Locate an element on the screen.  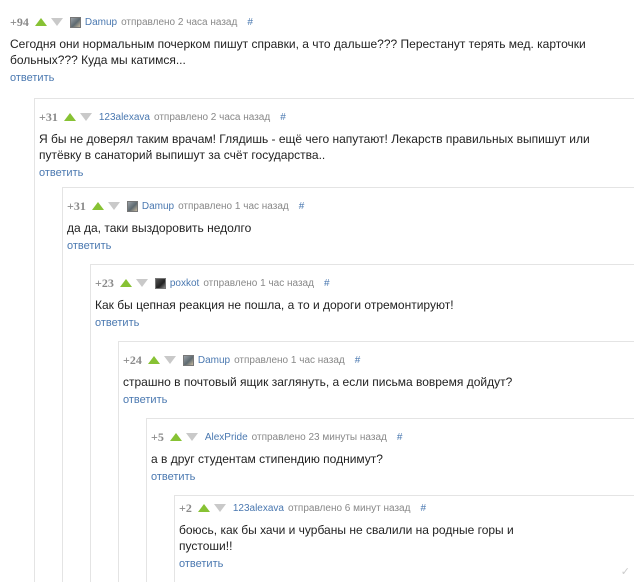
comment-meta: +94 Damup отправлено 2 часа назад # is located at coordinates (322, 22).